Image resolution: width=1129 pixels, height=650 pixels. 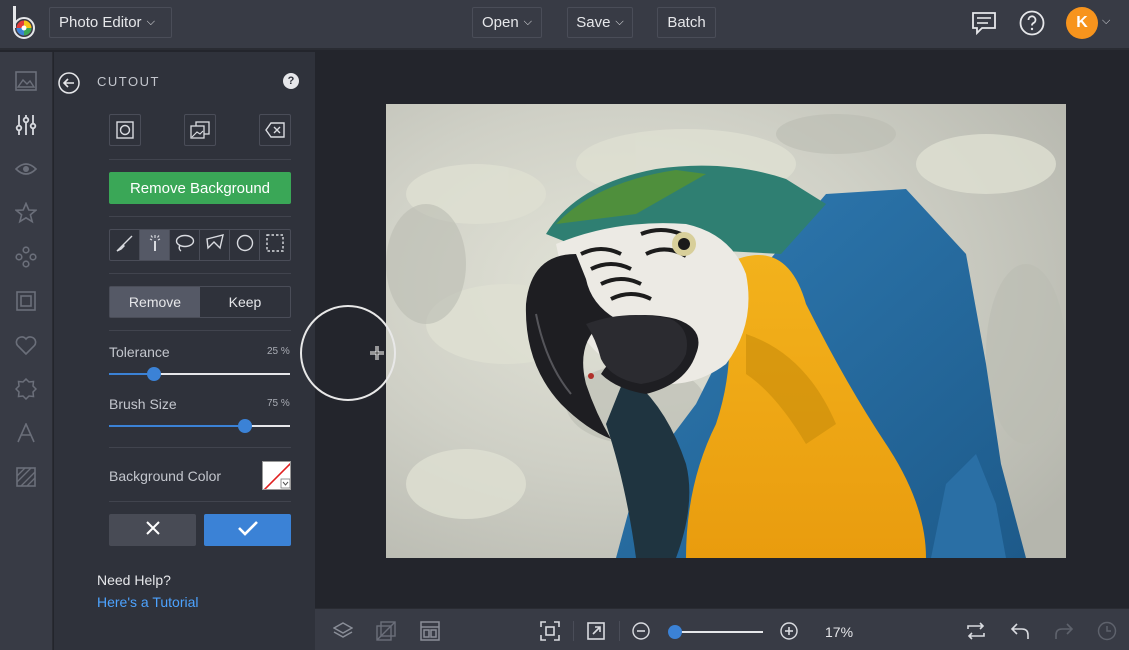 I want to click on checkmark-icon, so click(x=247, y=530).